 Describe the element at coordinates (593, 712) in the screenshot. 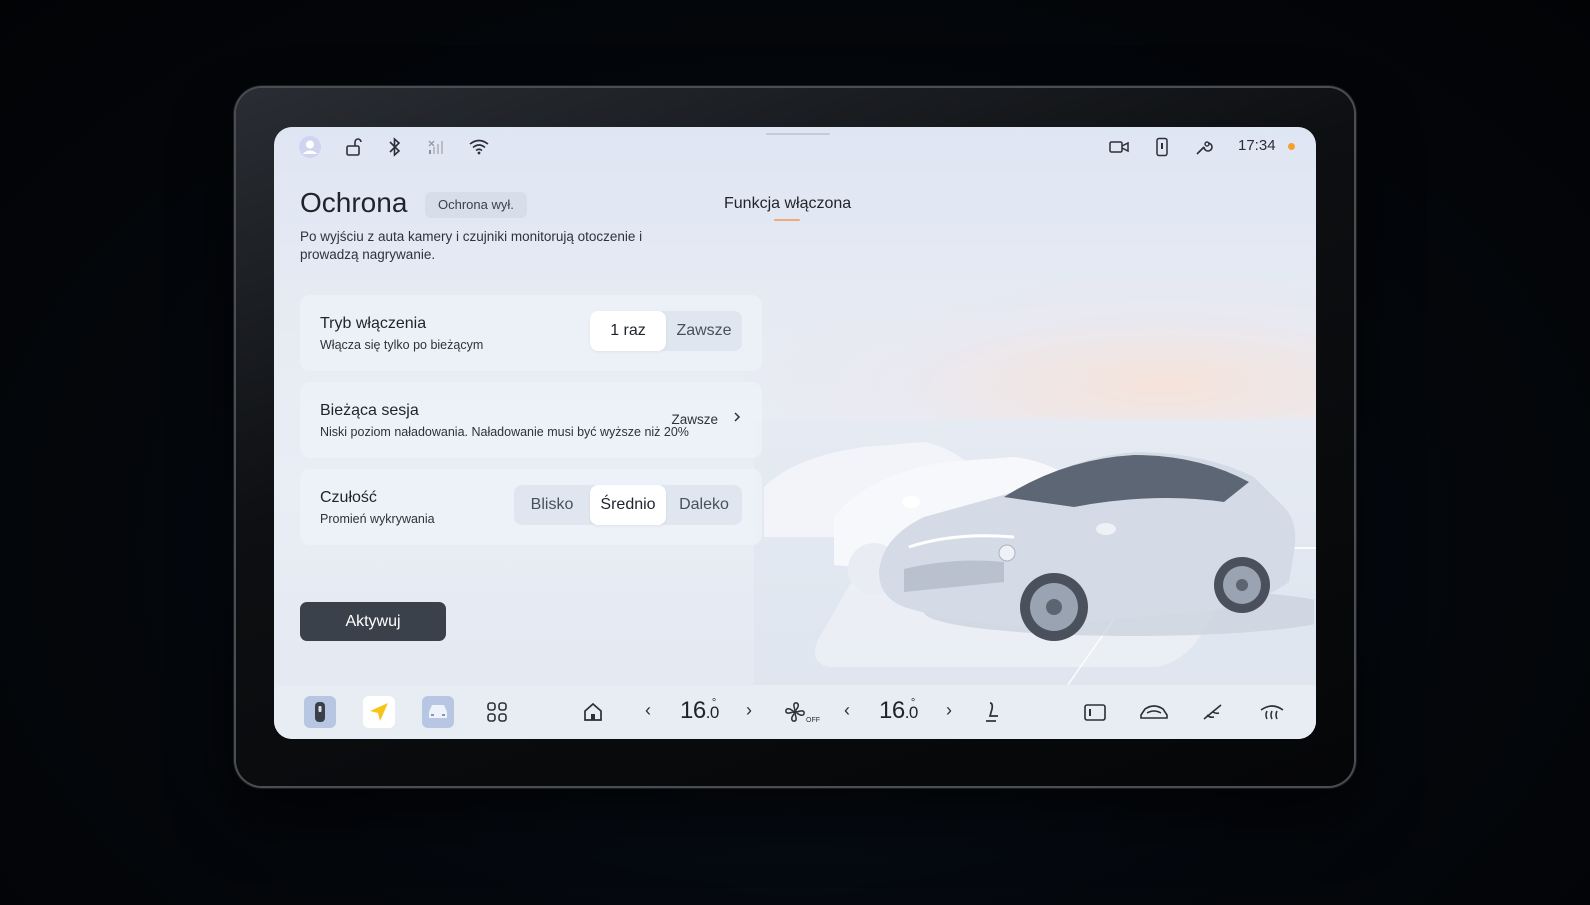

I see `home-icon` at that location.